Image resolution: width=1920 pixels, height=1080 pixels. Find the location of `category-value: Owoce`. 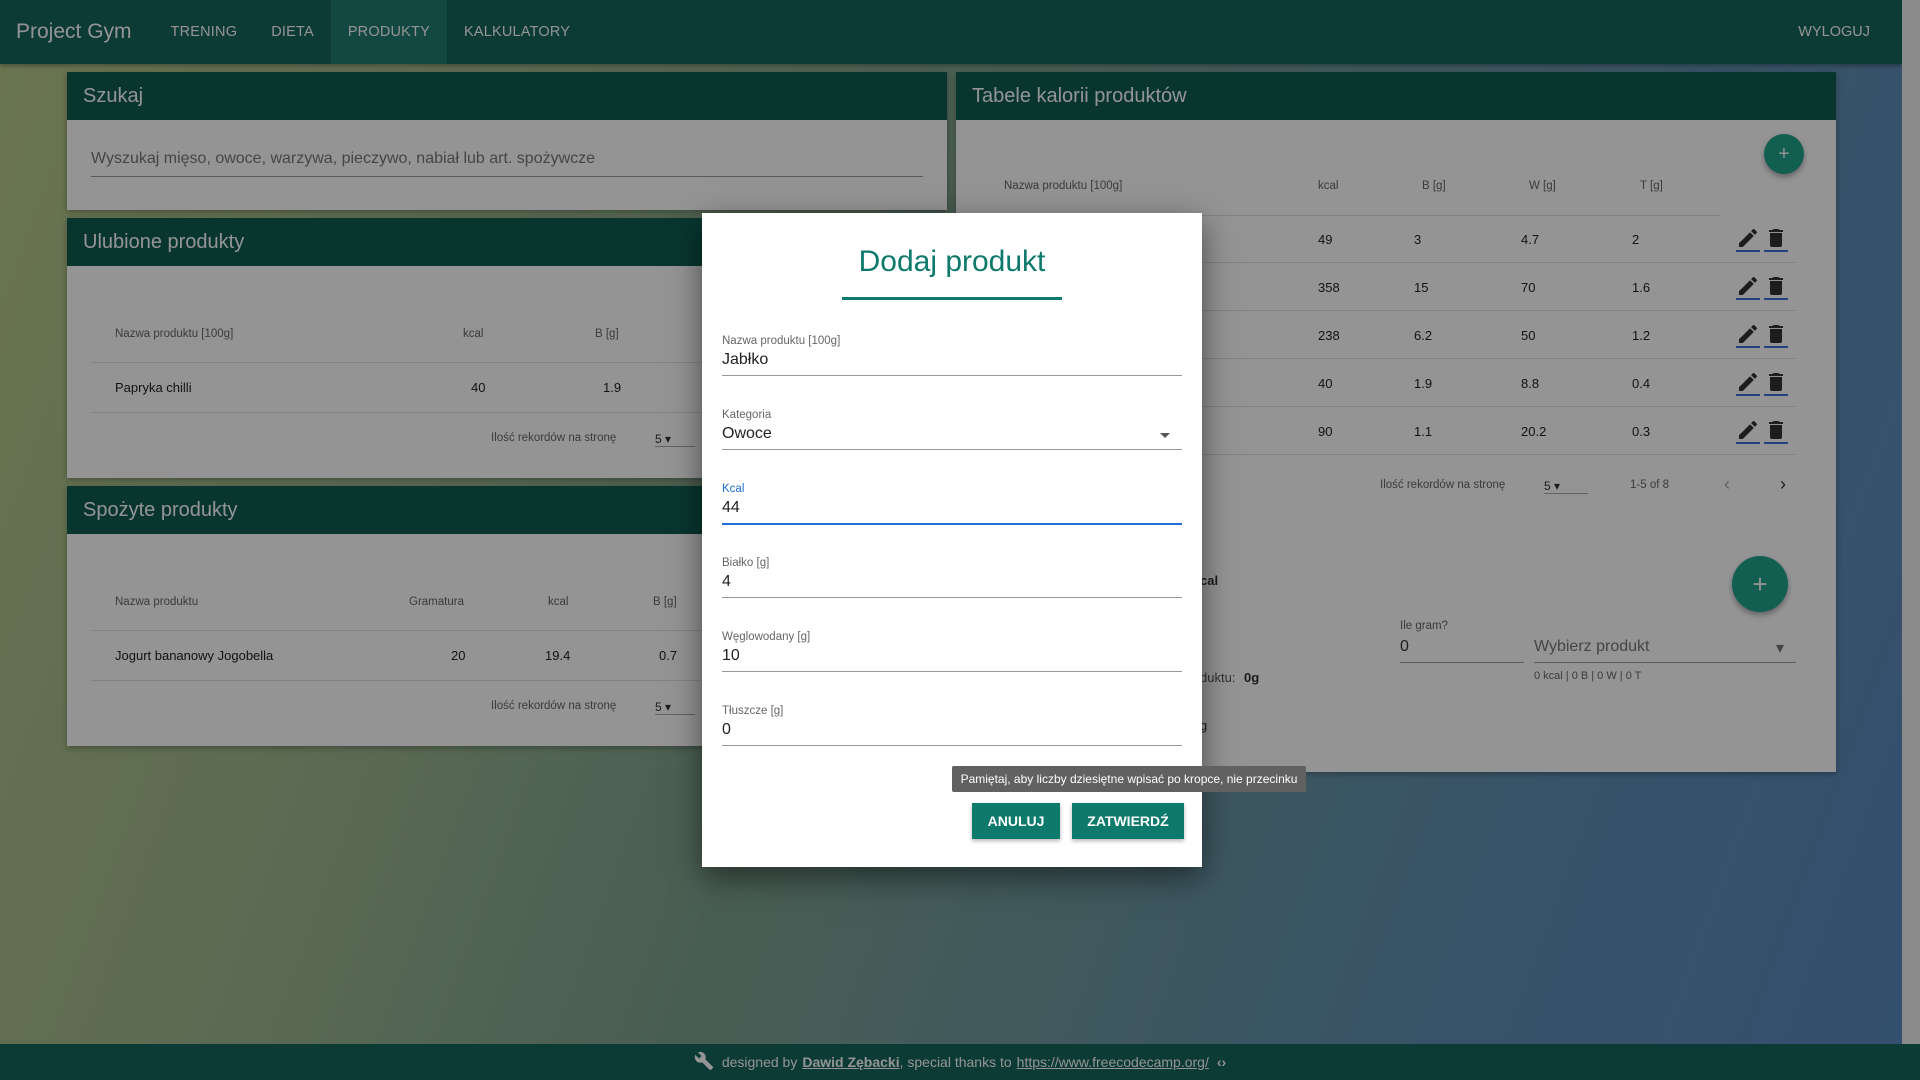

category-value: Owoce is located at coordinates (747, 433).